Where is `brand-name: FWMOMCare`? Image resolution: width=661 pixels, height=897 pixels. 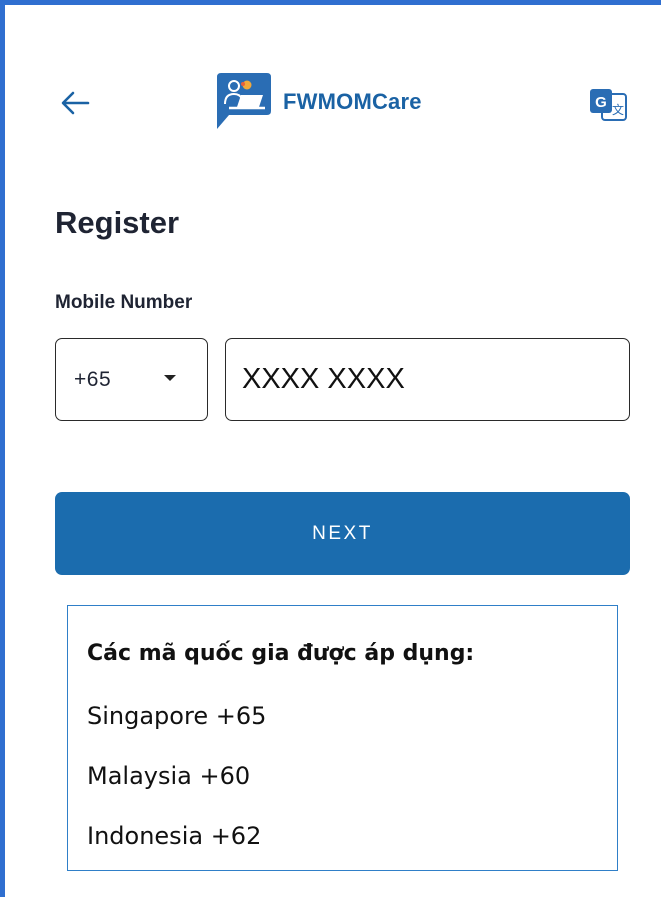
brand-name: FWMOMCare is located at coordinates (352, 101).